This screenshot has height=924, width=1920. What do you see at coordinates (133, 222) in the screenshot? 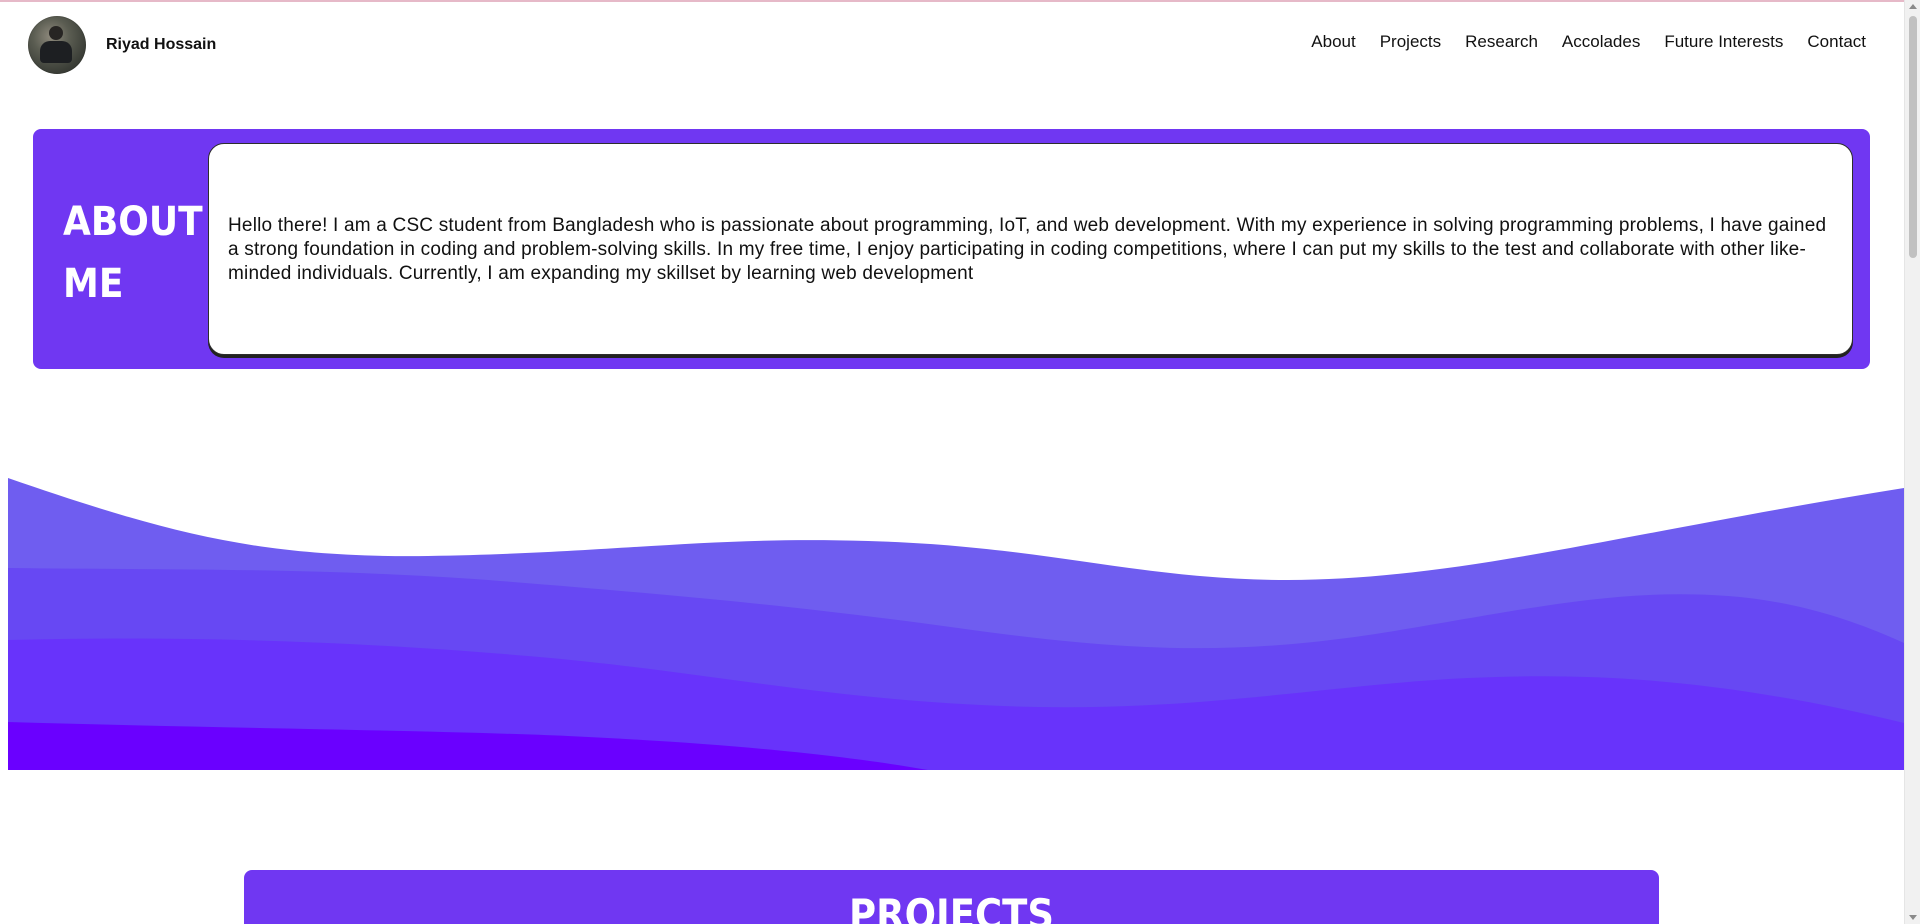
I see `about-title-line-1: ABOUT` at bounding box center [133, 222].